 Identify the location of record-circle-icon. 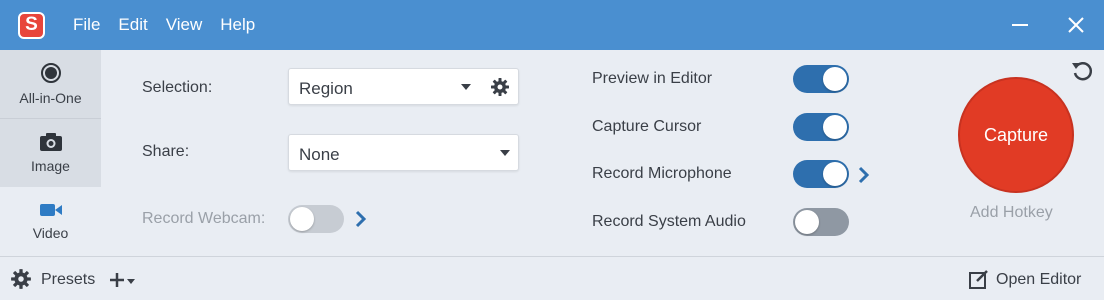
(50, 73).